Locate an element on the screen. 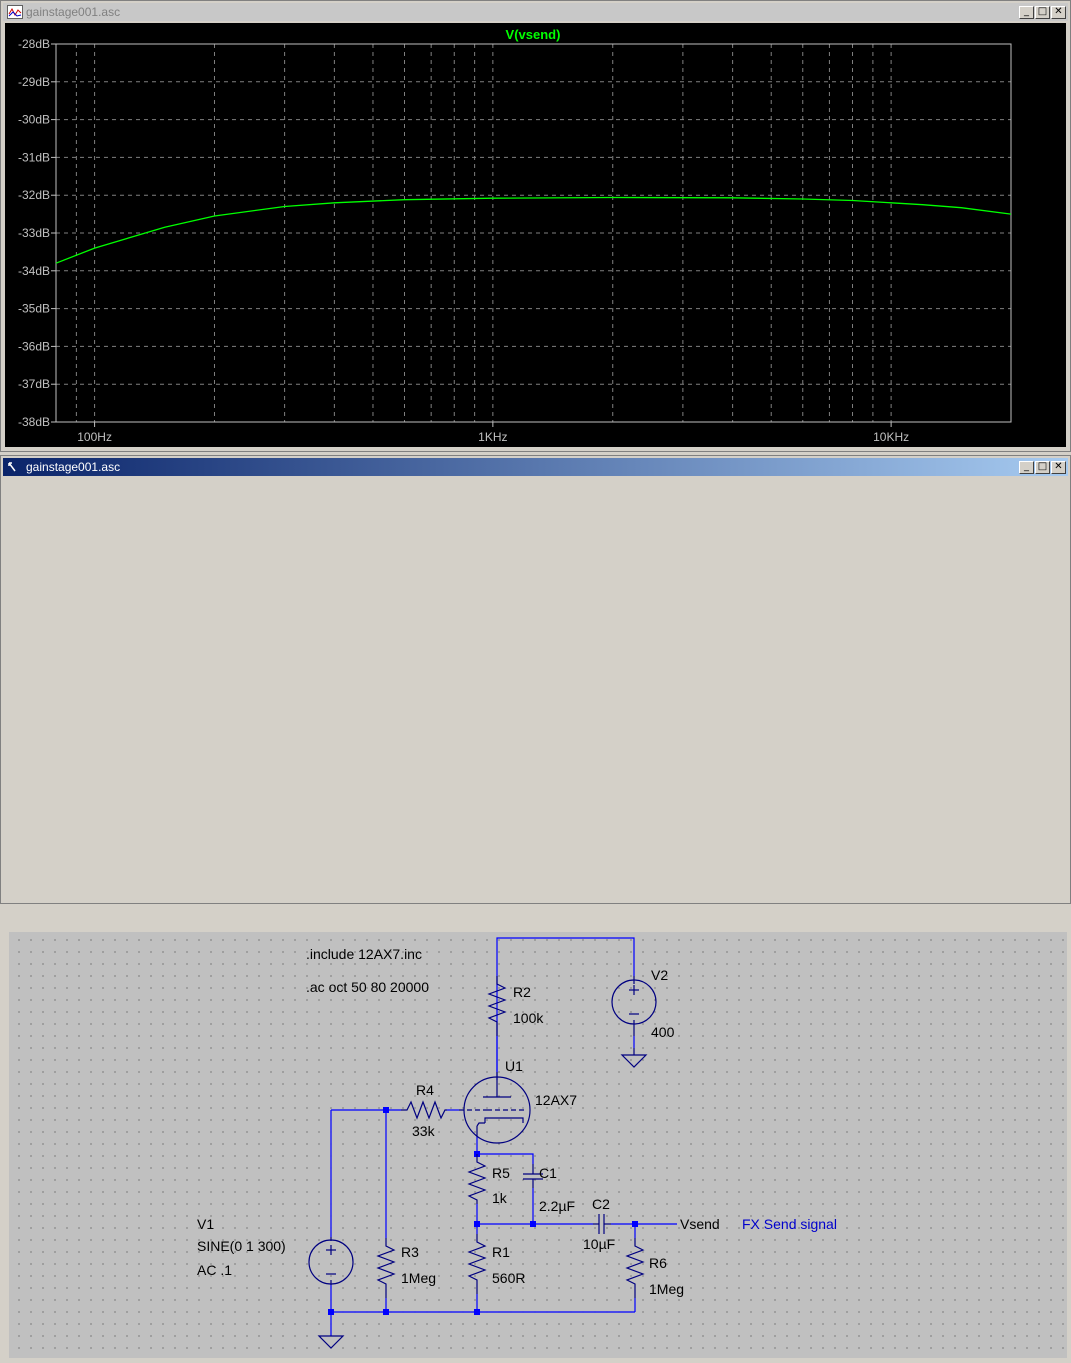 This screenshot has height=1363, width=1071. u1-name-label: U1 is located at coordinates (514, 1066).